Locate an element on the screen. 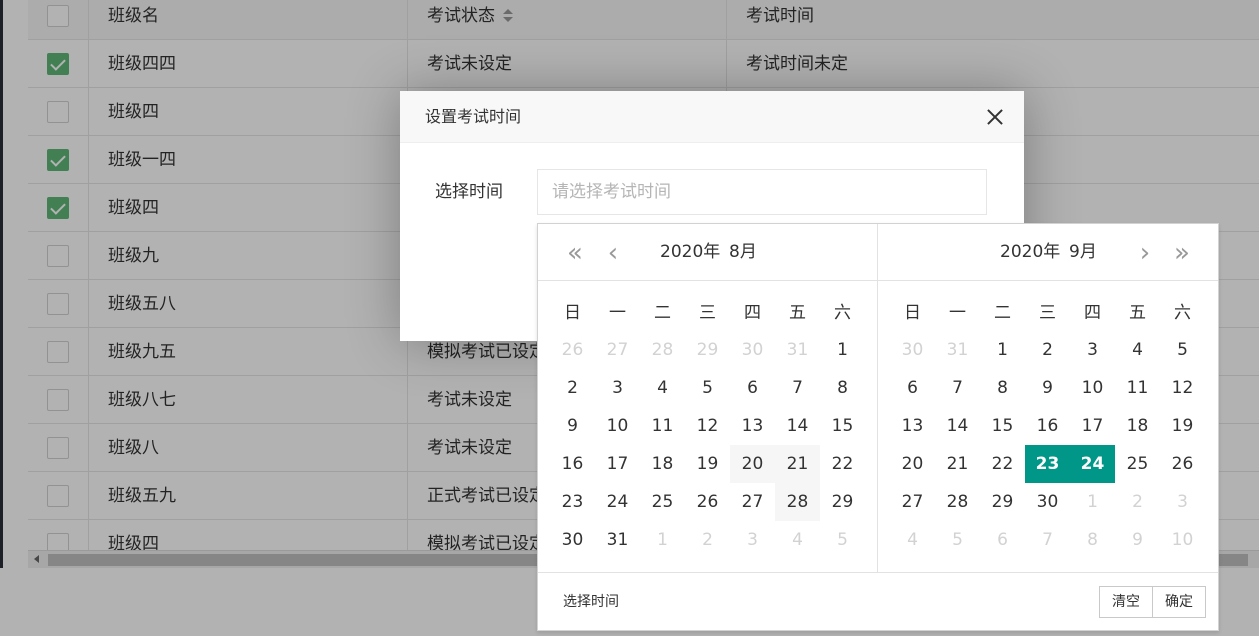 The width and height of the screenshot is (1259, 636). confirm-button: 确定 is located at coordinates (1179, 602).